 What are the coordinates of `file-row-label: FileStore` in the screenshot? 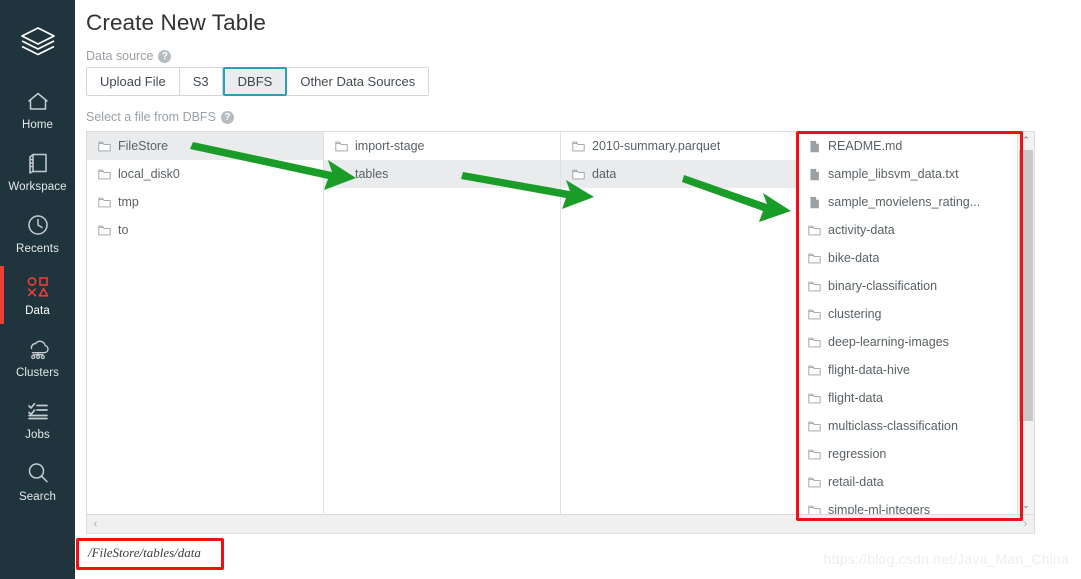 It's located at (143, 146).